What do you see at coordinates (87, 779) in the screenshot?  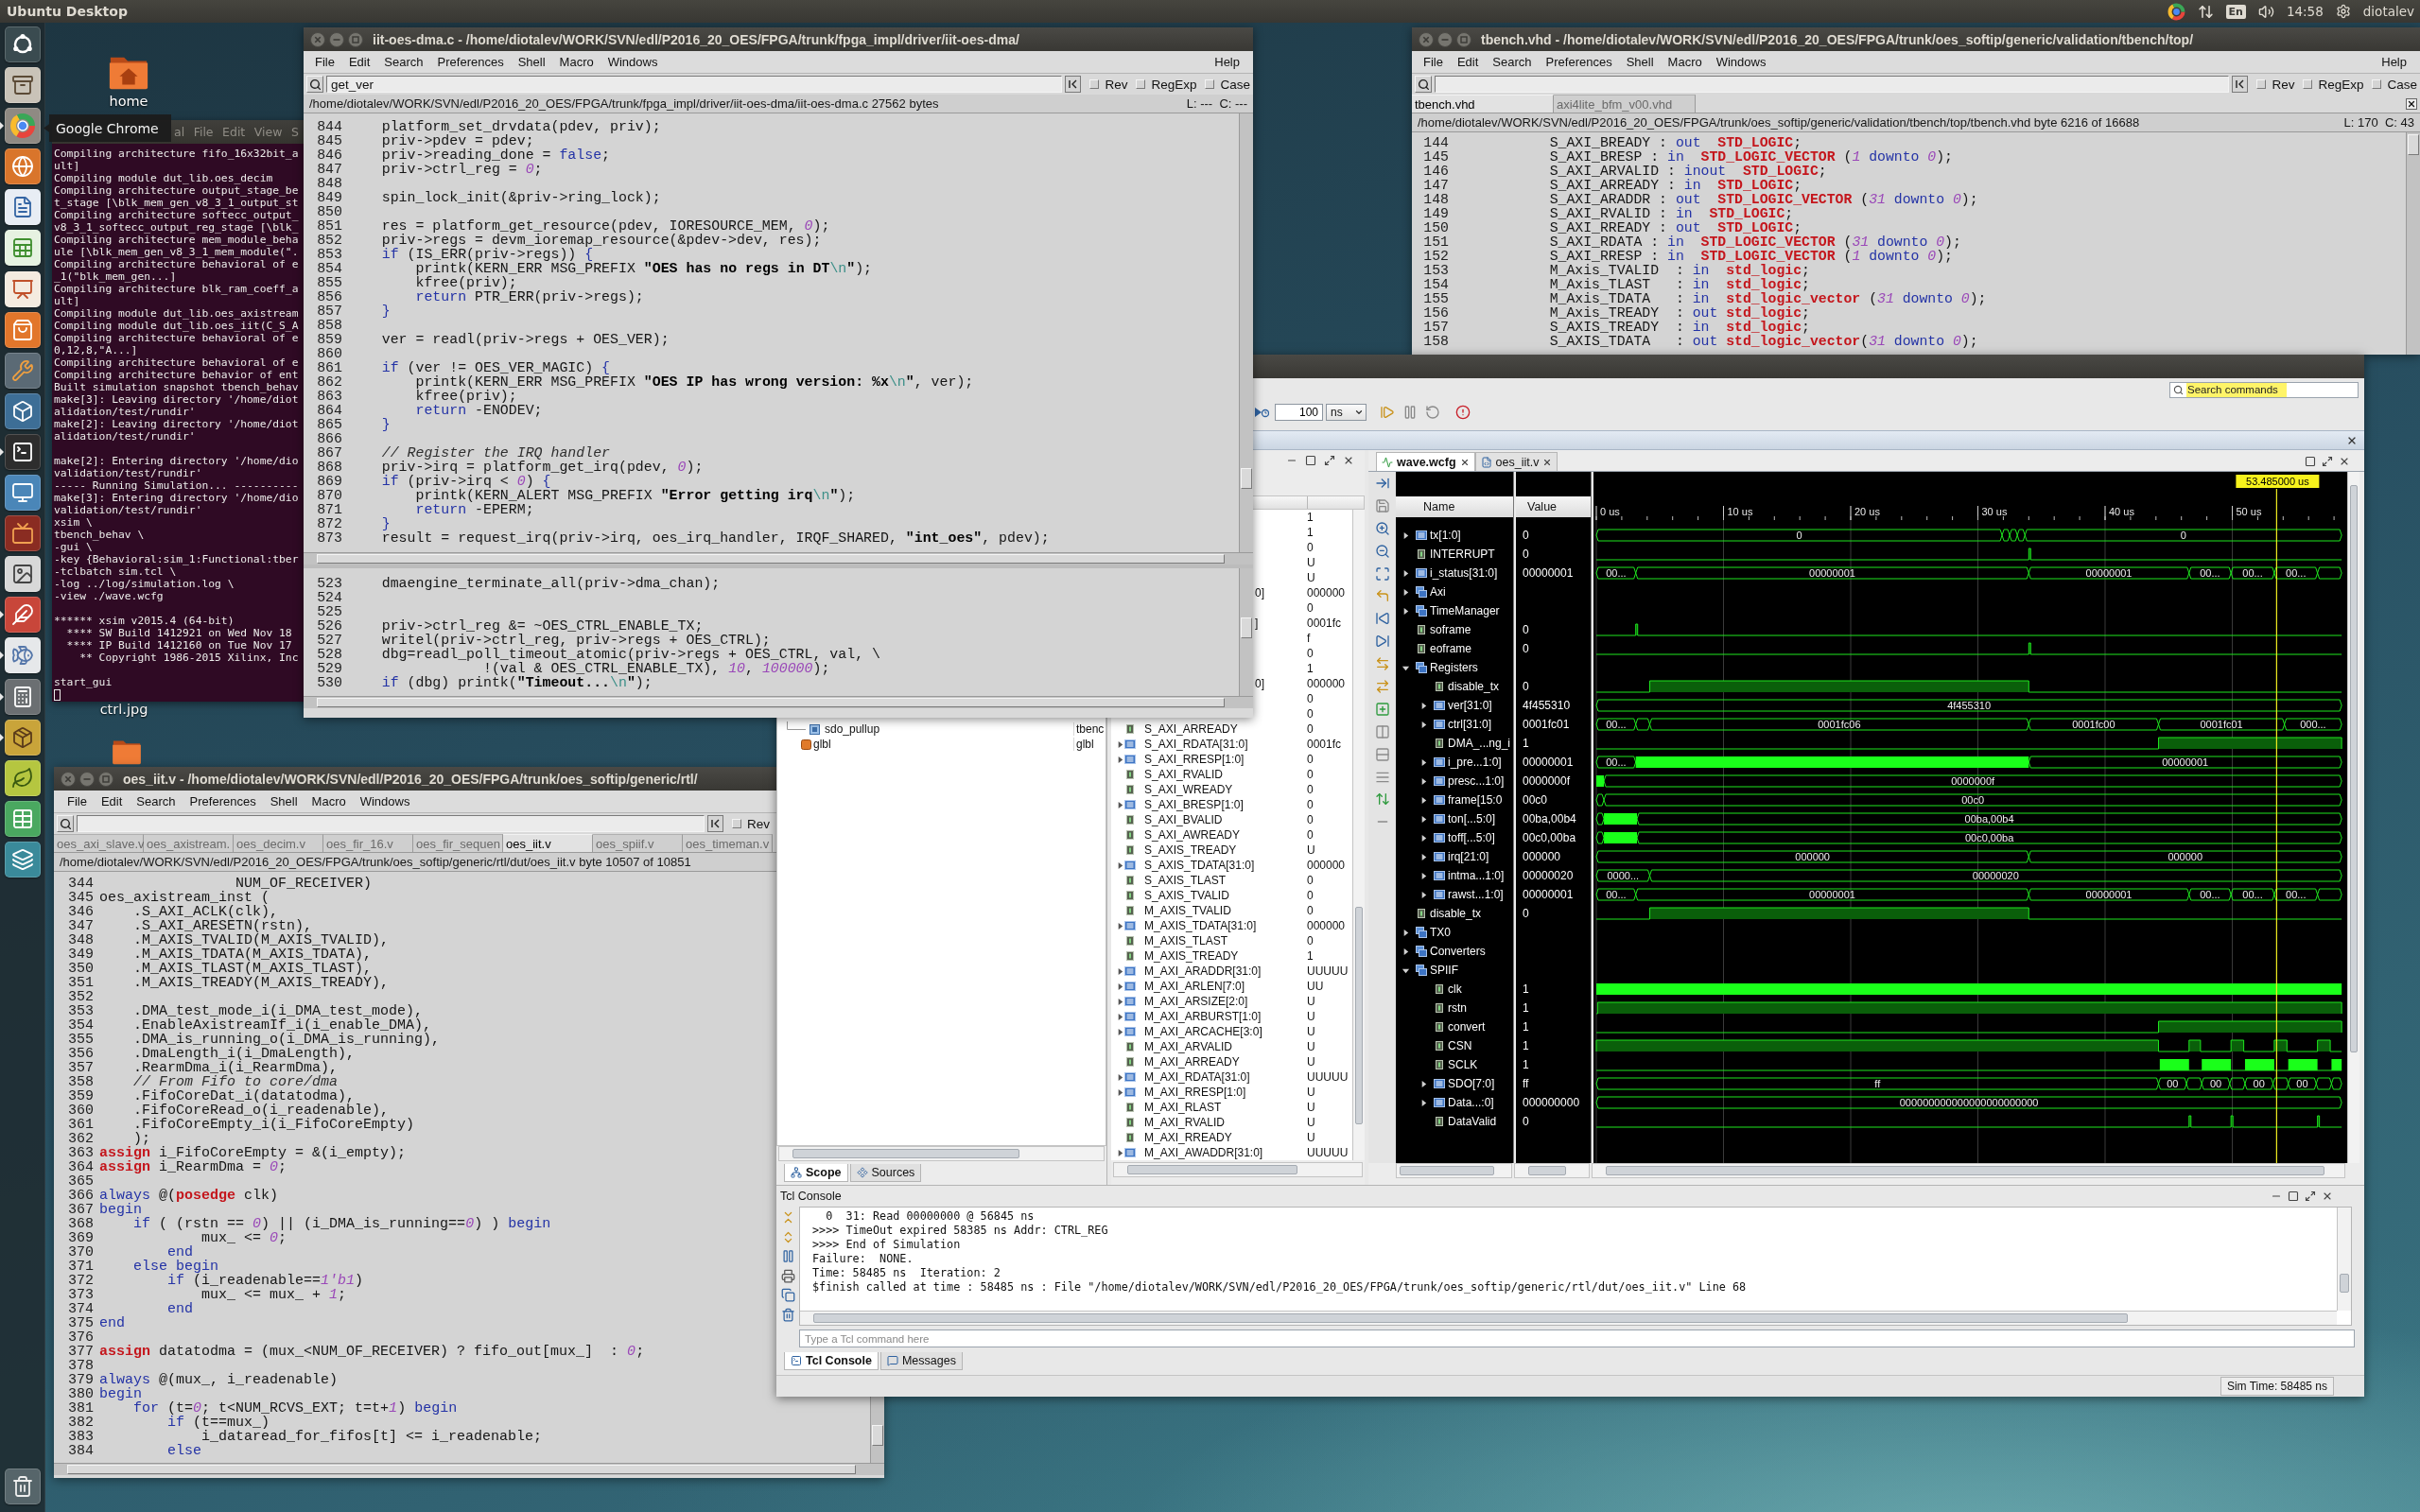 I see `window-minimize-icon` at bounding box center [87, 779].